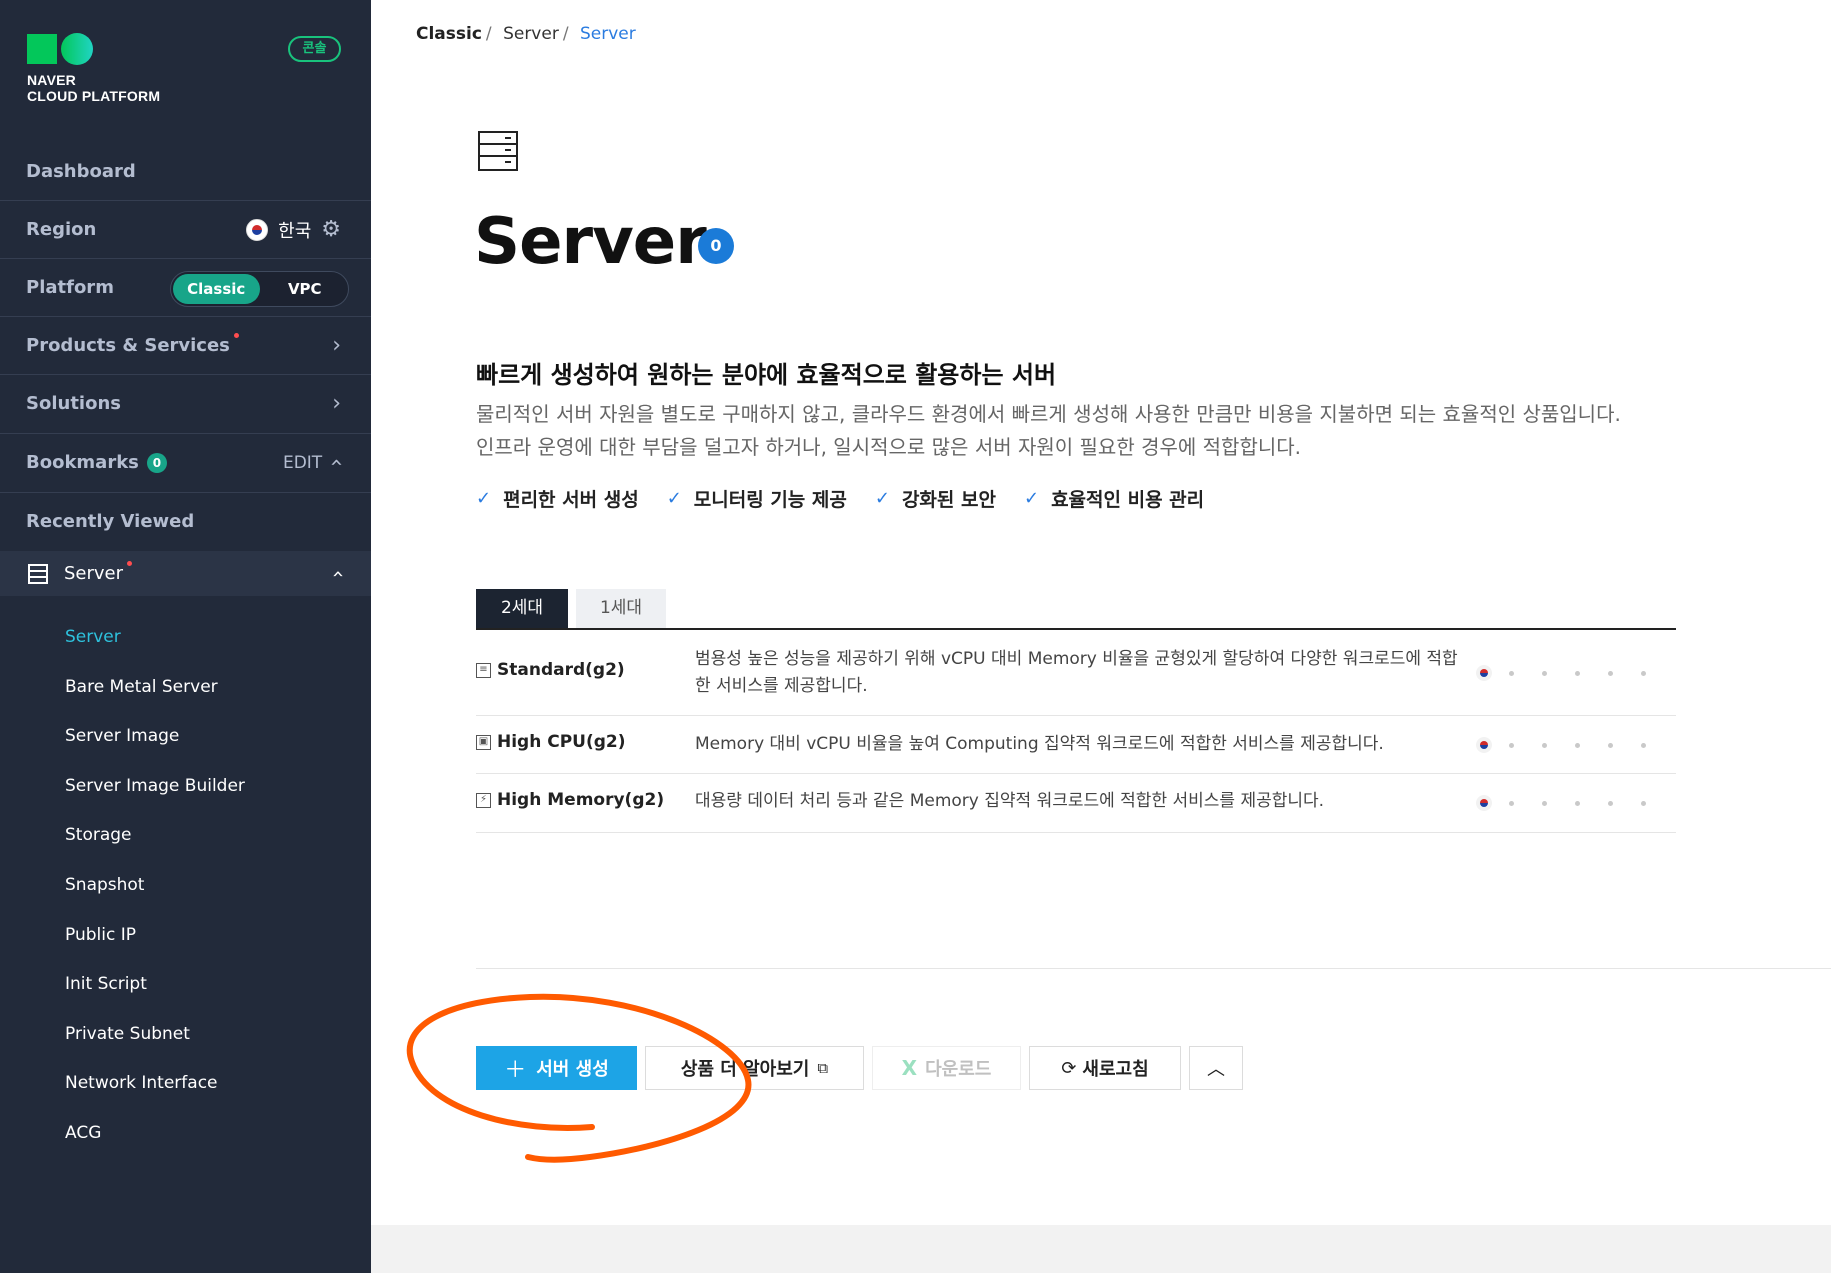 Image resolution: width=1831 pixels, height=1273 pixels. Describe the element at coordinates (81, 171) in the screenshot. I see `dashboard-label: Dashboard` at that location.